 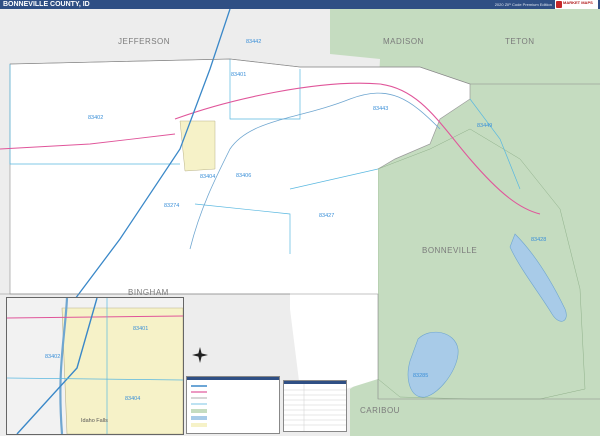 I want to click on zip-label: 83442, so click(x=254, y=42).